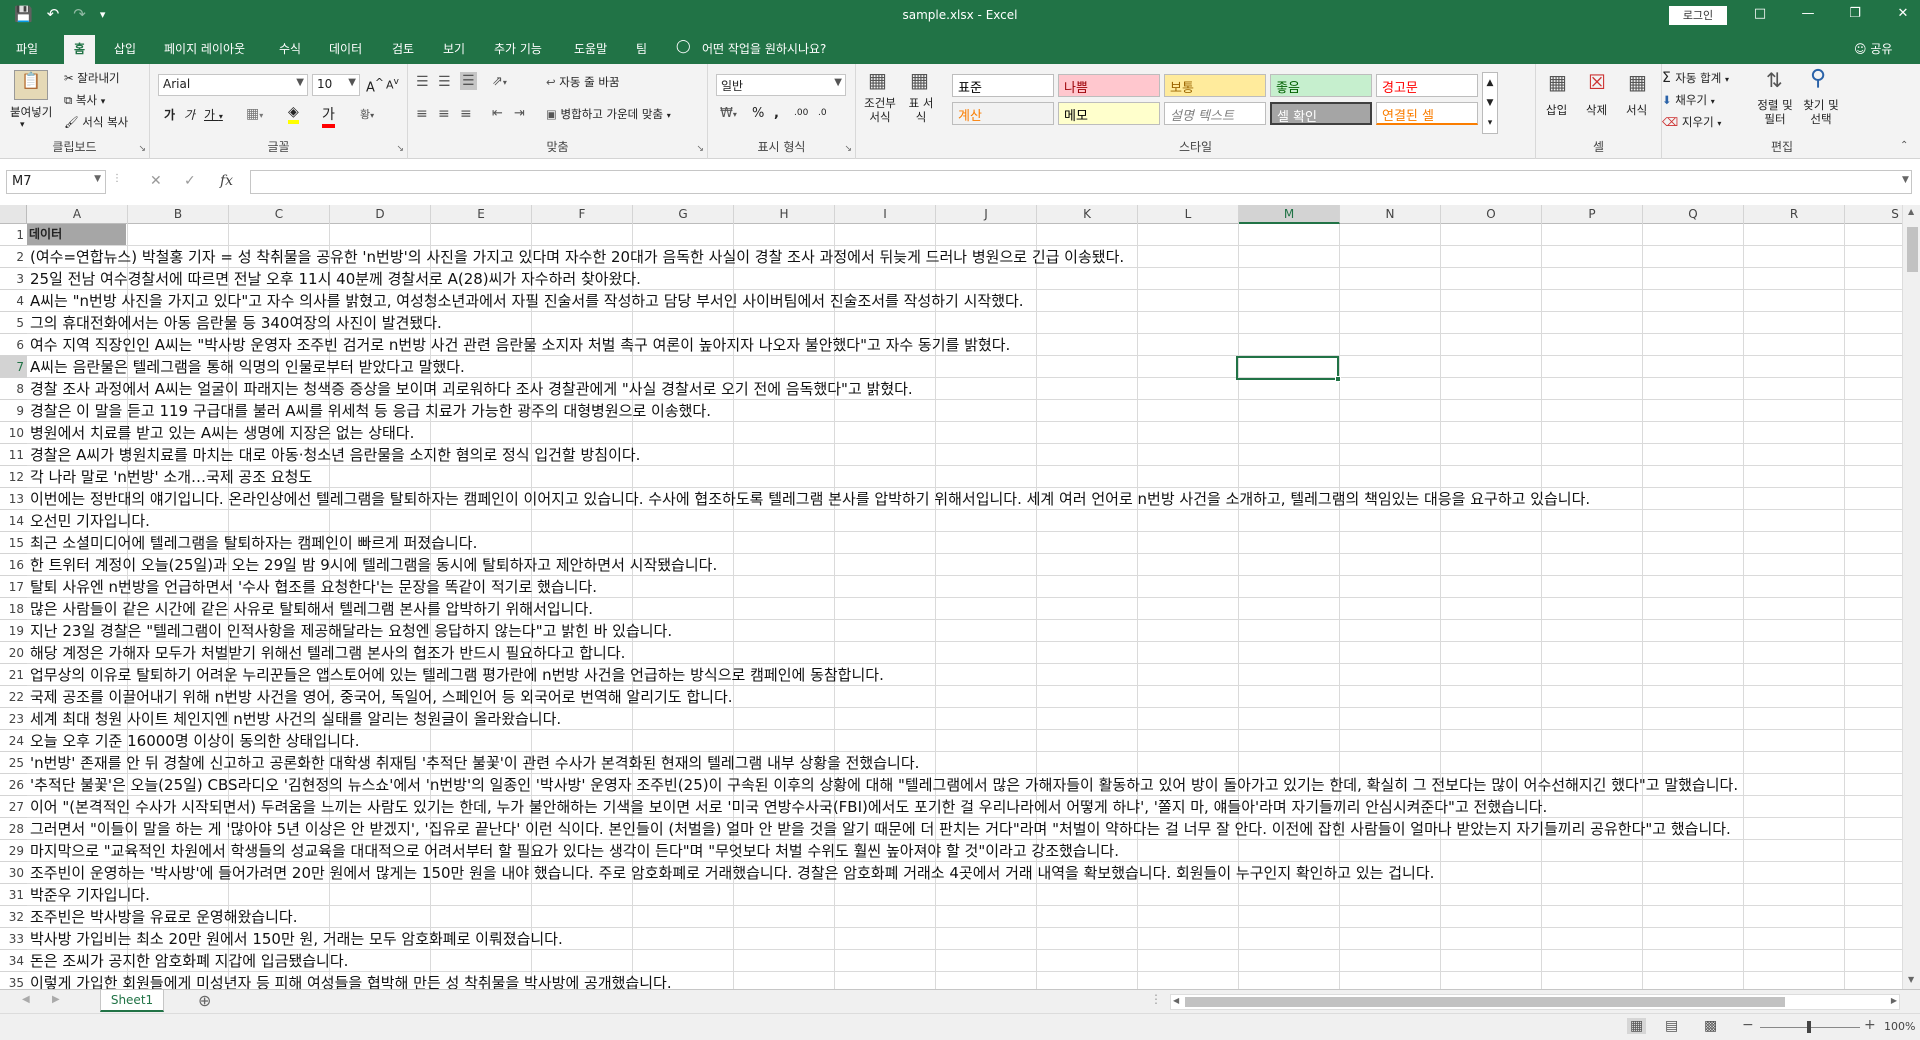 The width and height of the screenshot is (1920, 1040). I want to click on tab-file: 파일, so click(27, 48).